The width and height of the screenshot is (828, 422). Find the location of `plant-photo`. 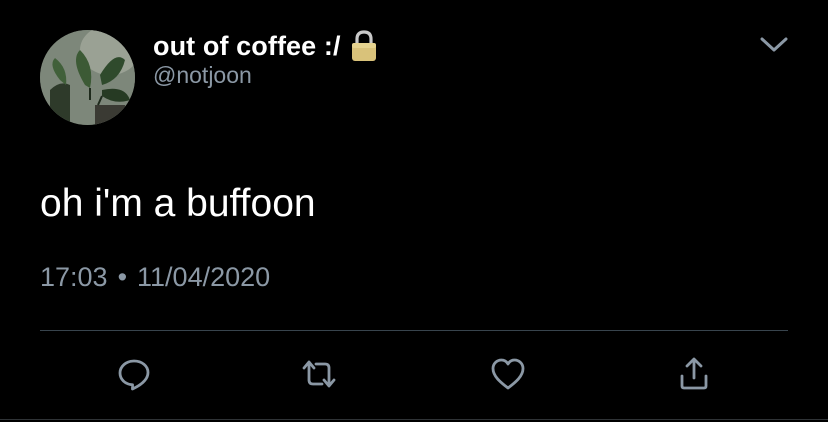

plant-photo is located at coordinates (87, 77).